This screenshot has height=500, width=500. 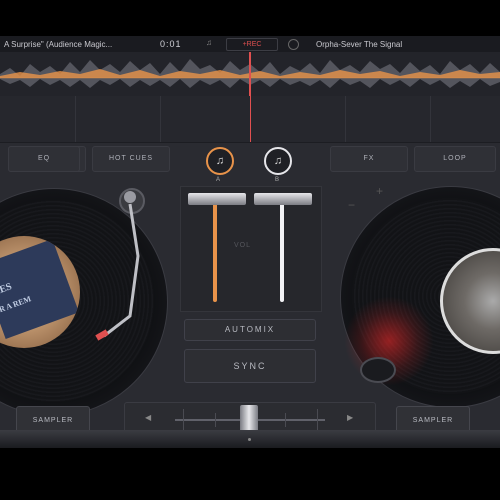 What do you see at coordinates (211, 43) in the screenshot?
I see `headphone-icon: ♫` at bounding box center [211, 43].